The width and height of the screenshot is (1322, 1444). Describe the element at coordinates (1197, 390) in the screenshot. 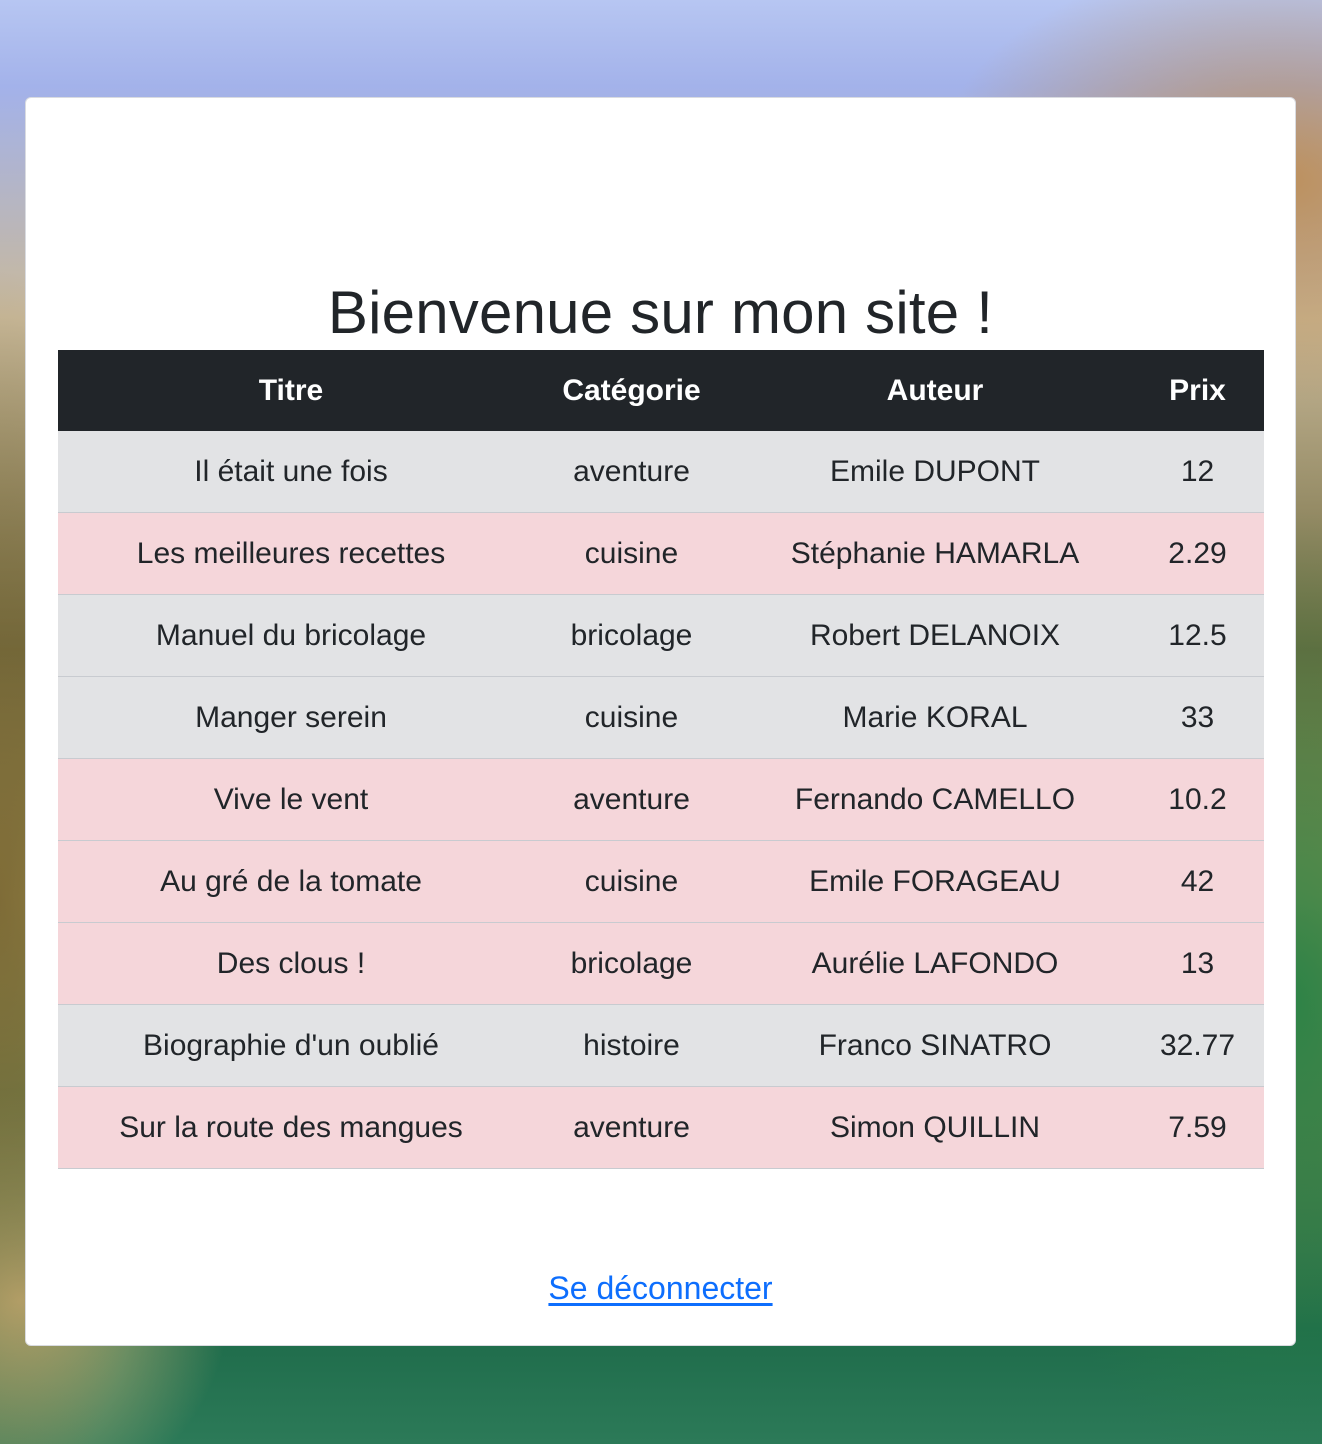

I see `header-prix: Prix` at that location.